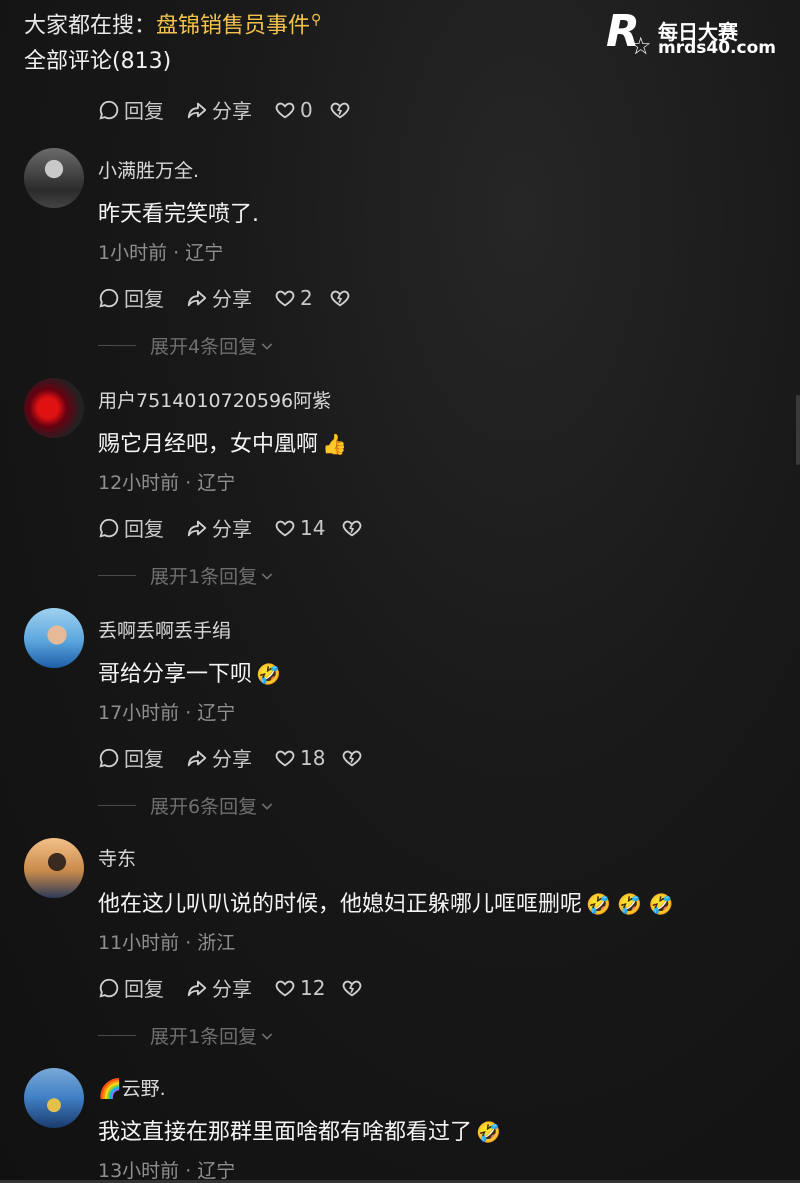 The width and height of the screenshot is (800, 1183). Describe the element at coordinates (98, 61) in the screenshot. I see `comments-count: 全部评论(813)` at that location.